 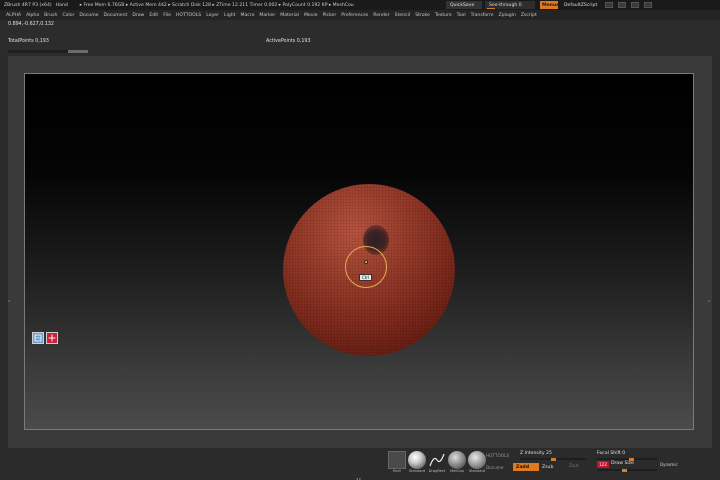 What do you see at coordinates (526, 467) in the screenshot?
I see `zadd-button: Zadd` at bounding box center [526, 467].